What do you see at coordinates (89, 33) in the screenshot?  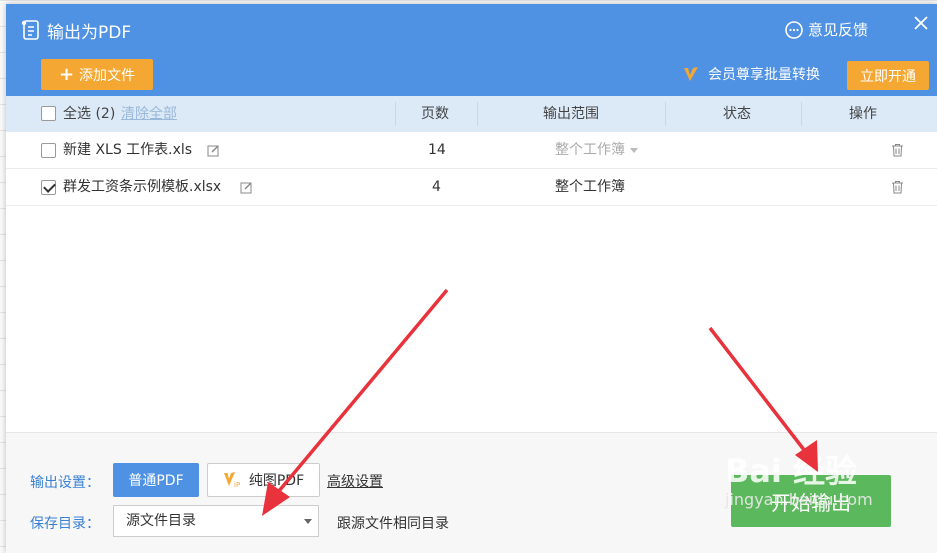 I see `dialog-title: 输出为PDF` at bounding box center [89, 33].